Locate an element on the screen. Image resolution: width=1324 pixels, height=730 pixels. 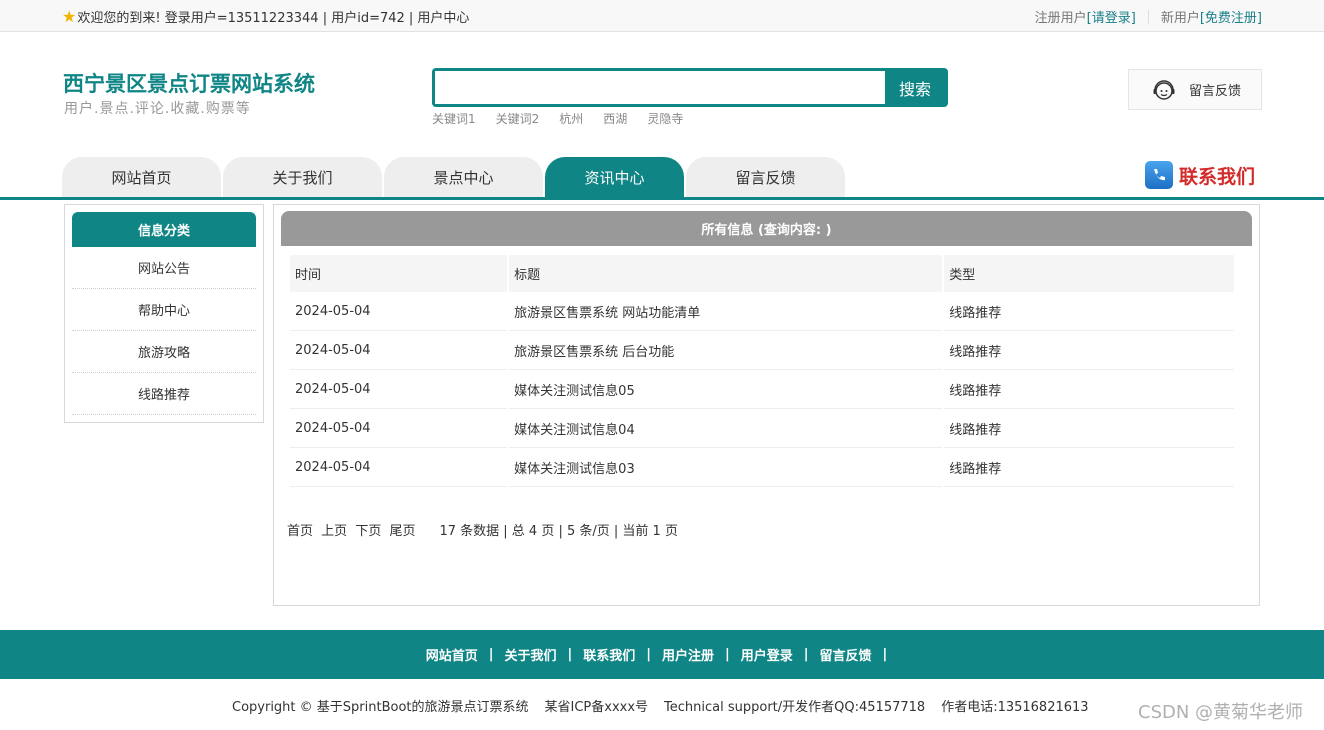
keyword-link: 杭州 is located at coordinates (571, 118).